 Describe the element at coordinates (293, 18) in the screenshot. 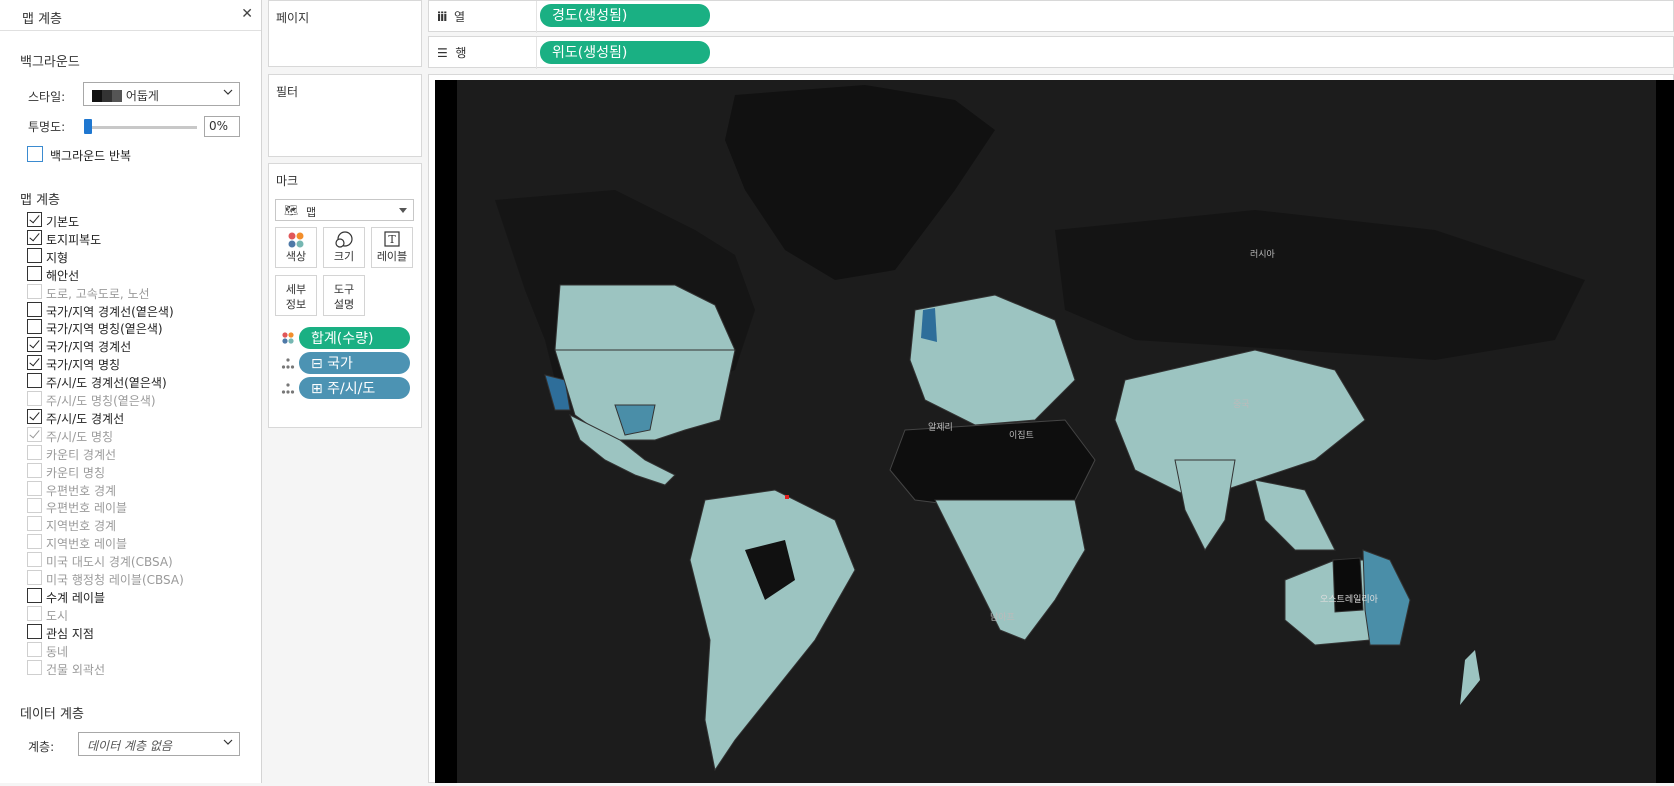

I see `pages-title: 페이지` at that location.